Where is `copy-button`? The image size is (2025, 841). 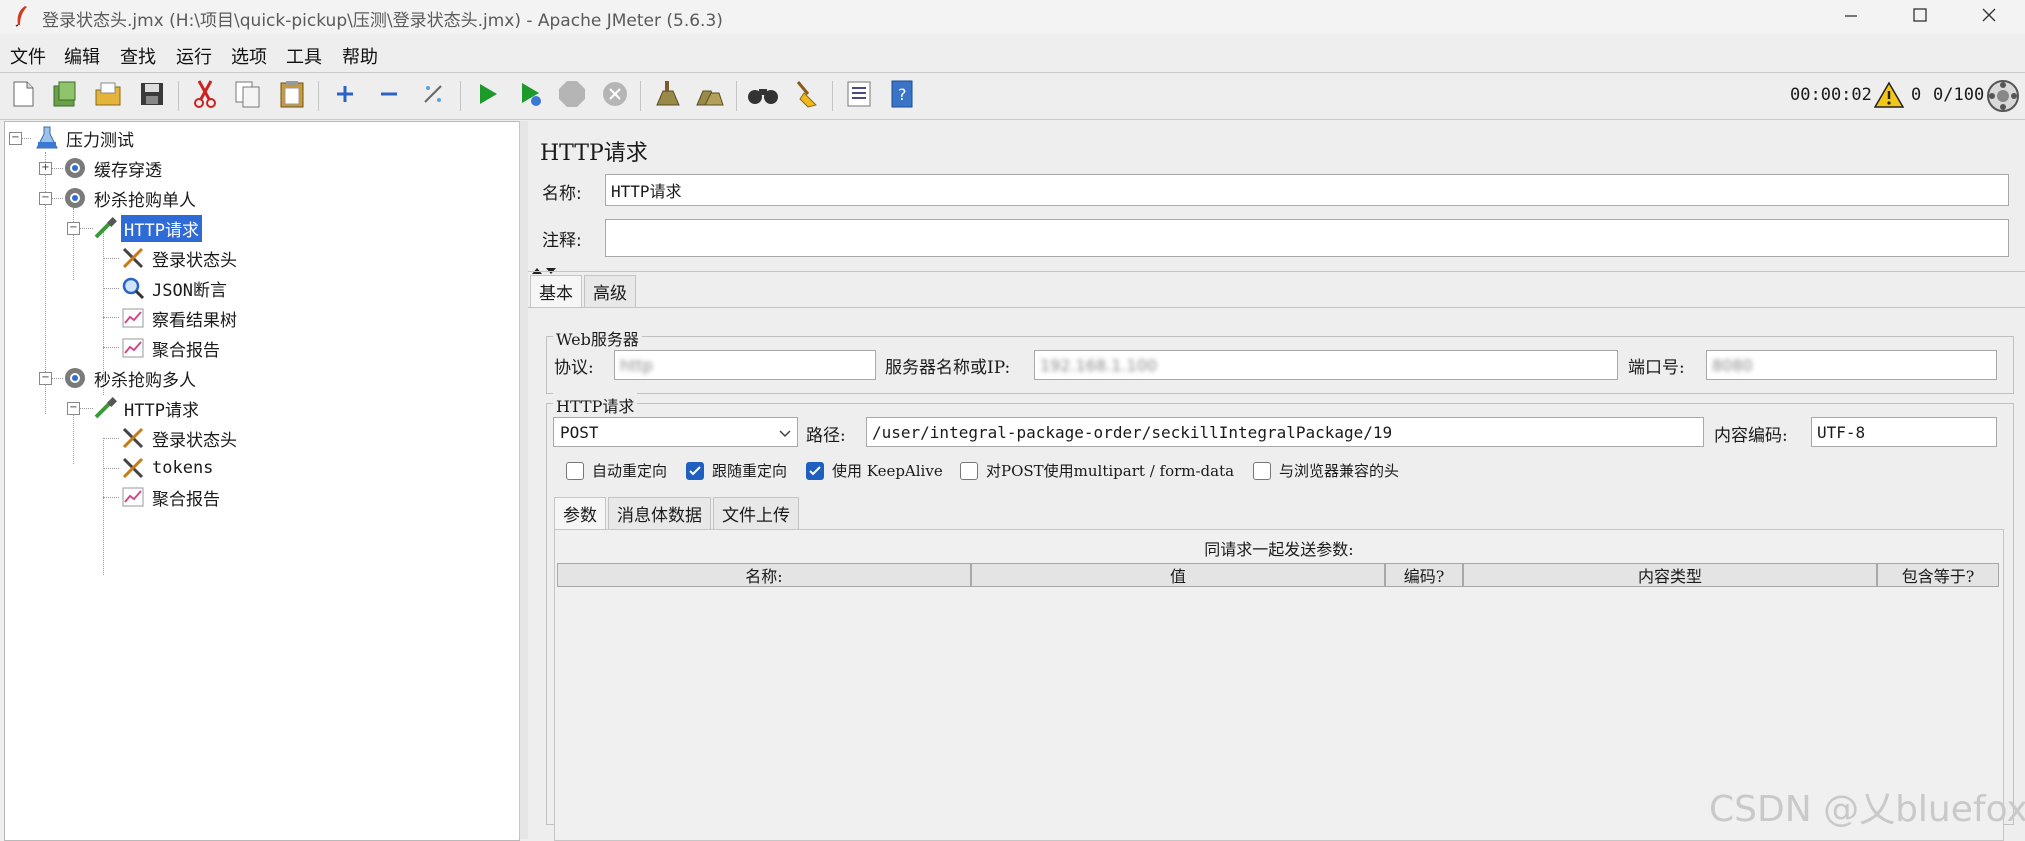 copy-button is located at coordinates (248, 96).